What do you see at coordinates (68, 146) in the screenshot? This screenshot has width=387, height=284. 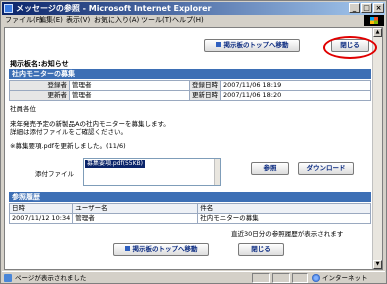 I see `body-line-6: ※募集要項.pdfを更新しました。(11/6)` at bounding box center [68, 146].